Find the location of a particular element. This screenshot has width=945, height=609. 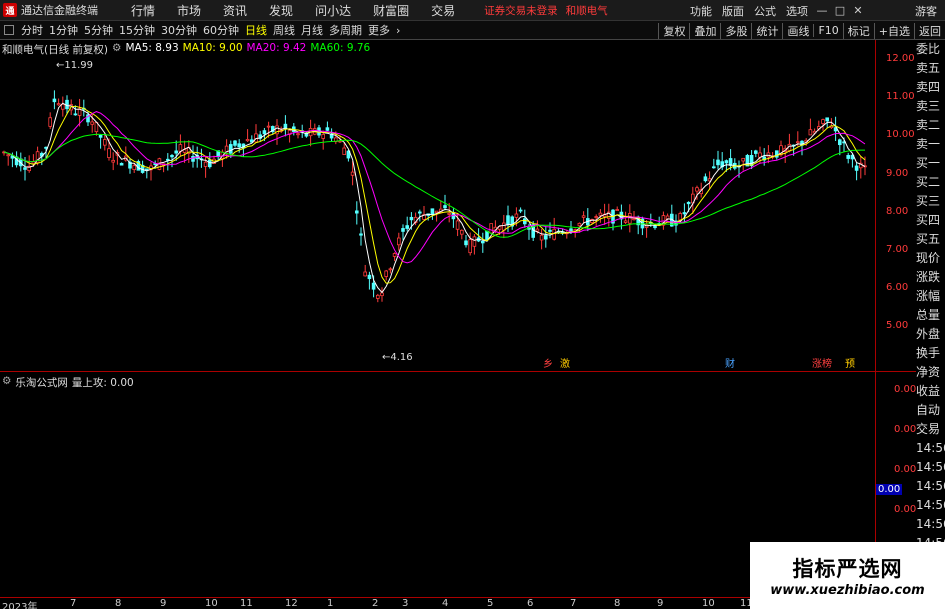

login-warning: 证券交易未登录 is located at coordinates (521, 10).